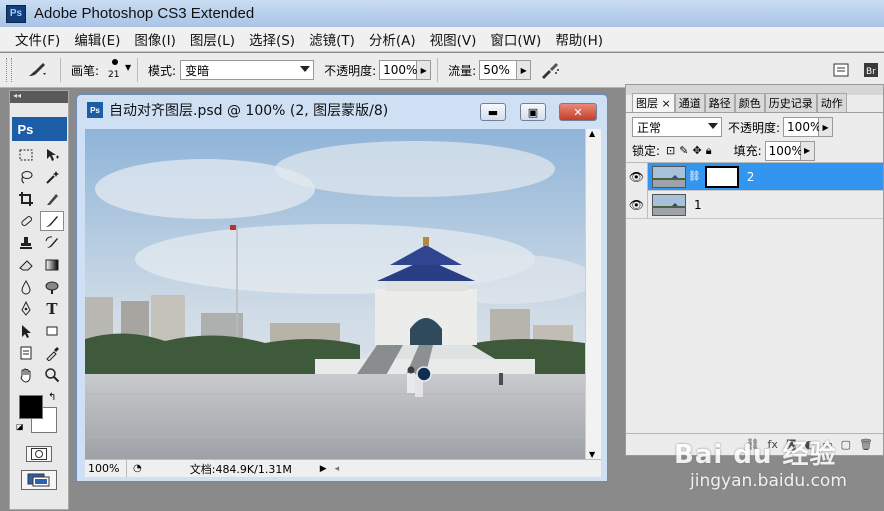 The width and height of the screenshot is (884, 511). What do you see at coordinates (52, 309) in the screenshot?
I see `type-tool-icon: T` at bounding box center [52, 309].